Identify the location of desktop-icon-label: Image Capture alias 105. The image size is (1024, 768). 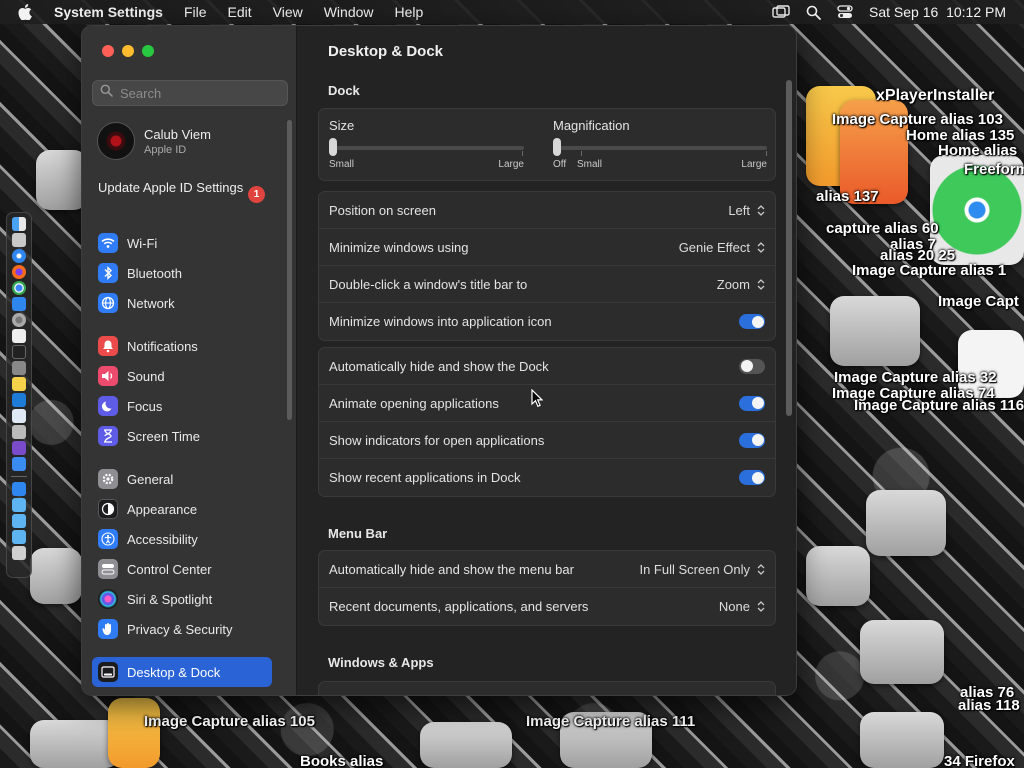
(229, 721).